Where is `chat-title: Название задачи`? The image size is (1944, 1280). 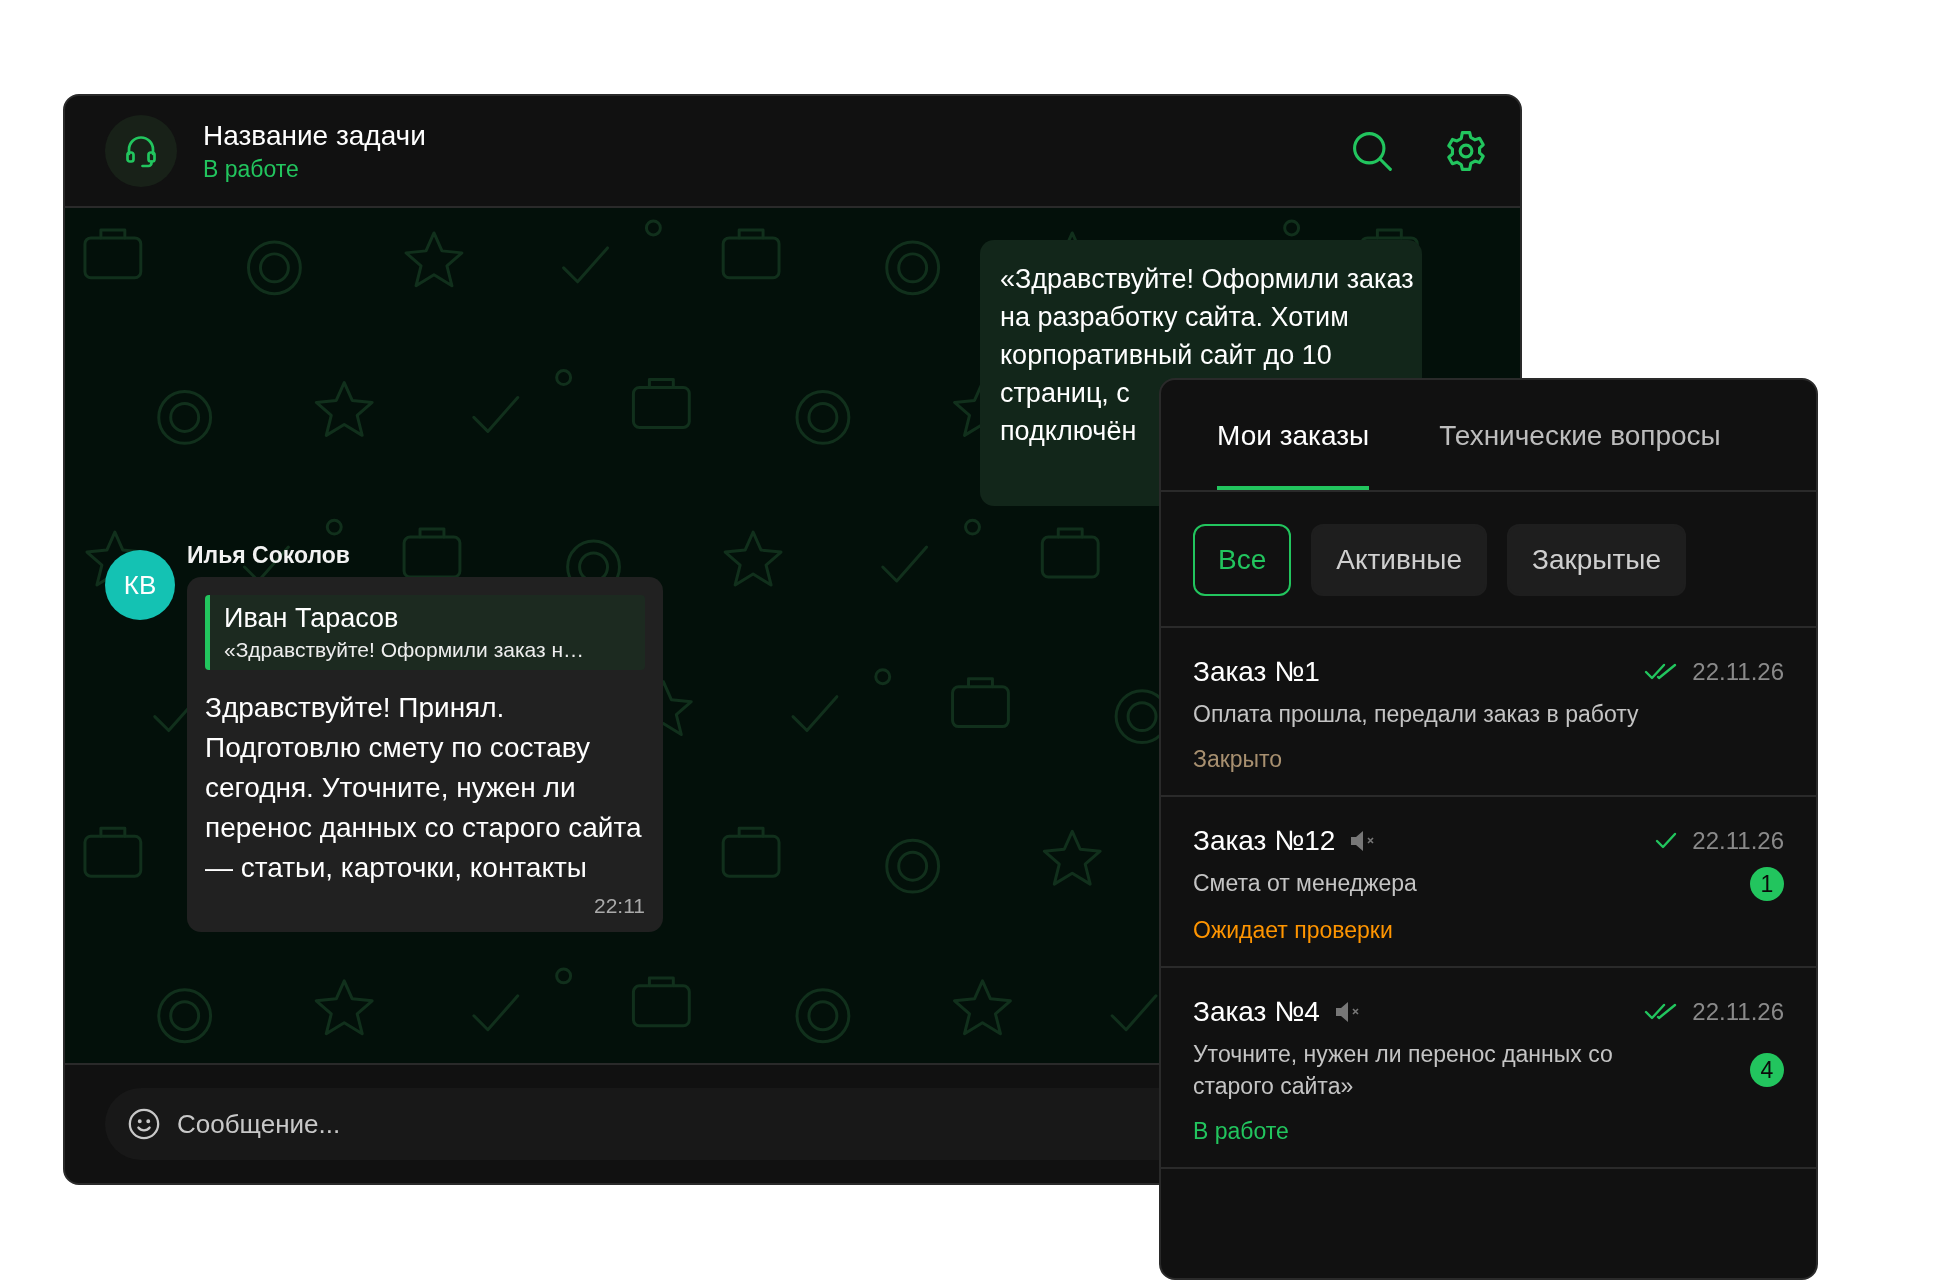 chat-title: Название задачи is located at coordinates (315, 135).